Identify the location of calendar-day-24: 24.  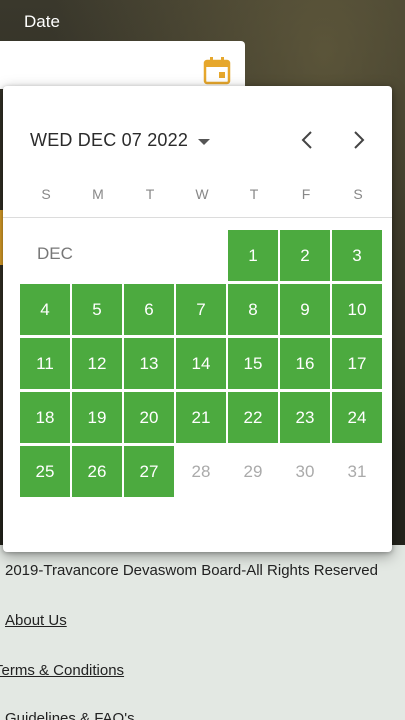
(357, 417).